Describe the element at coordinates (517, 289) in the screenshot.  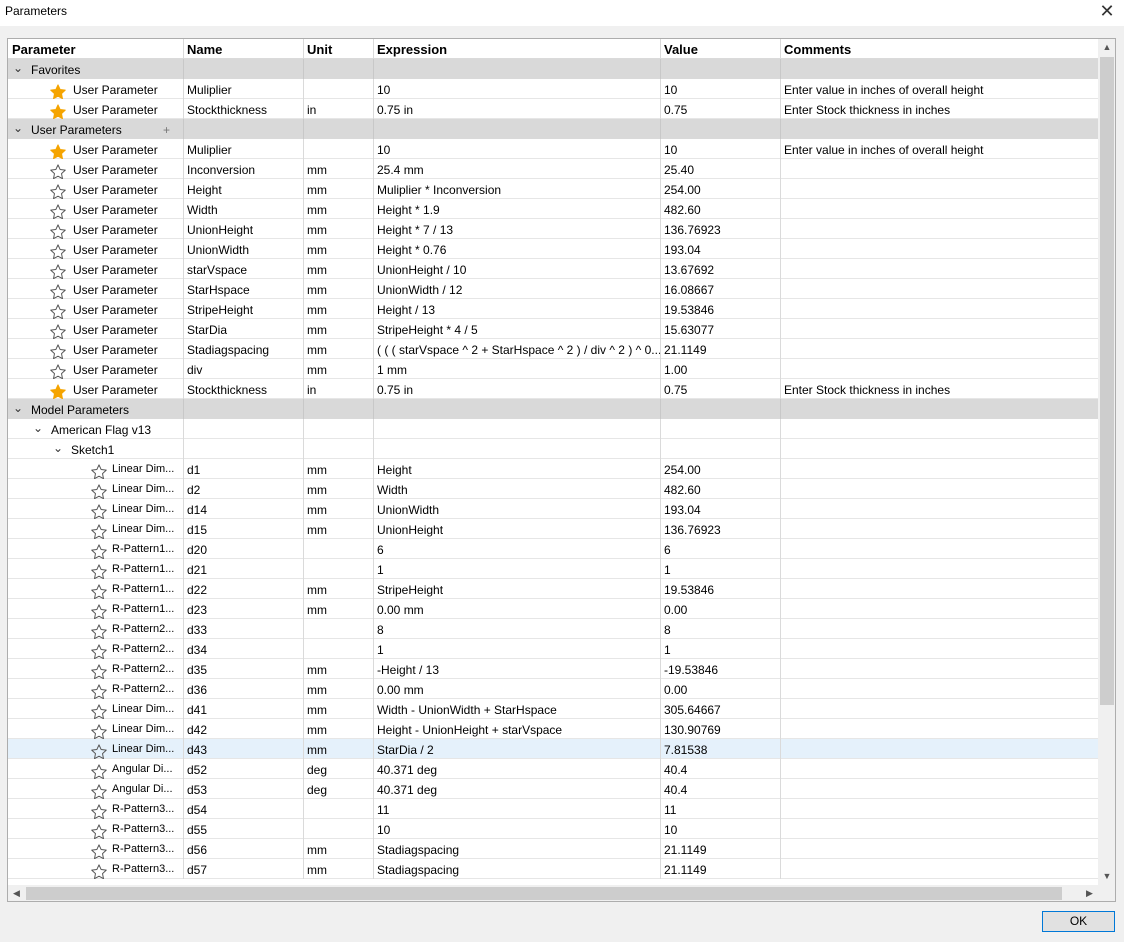
I see `expression-cell: UnionWidth / 12` at that location.